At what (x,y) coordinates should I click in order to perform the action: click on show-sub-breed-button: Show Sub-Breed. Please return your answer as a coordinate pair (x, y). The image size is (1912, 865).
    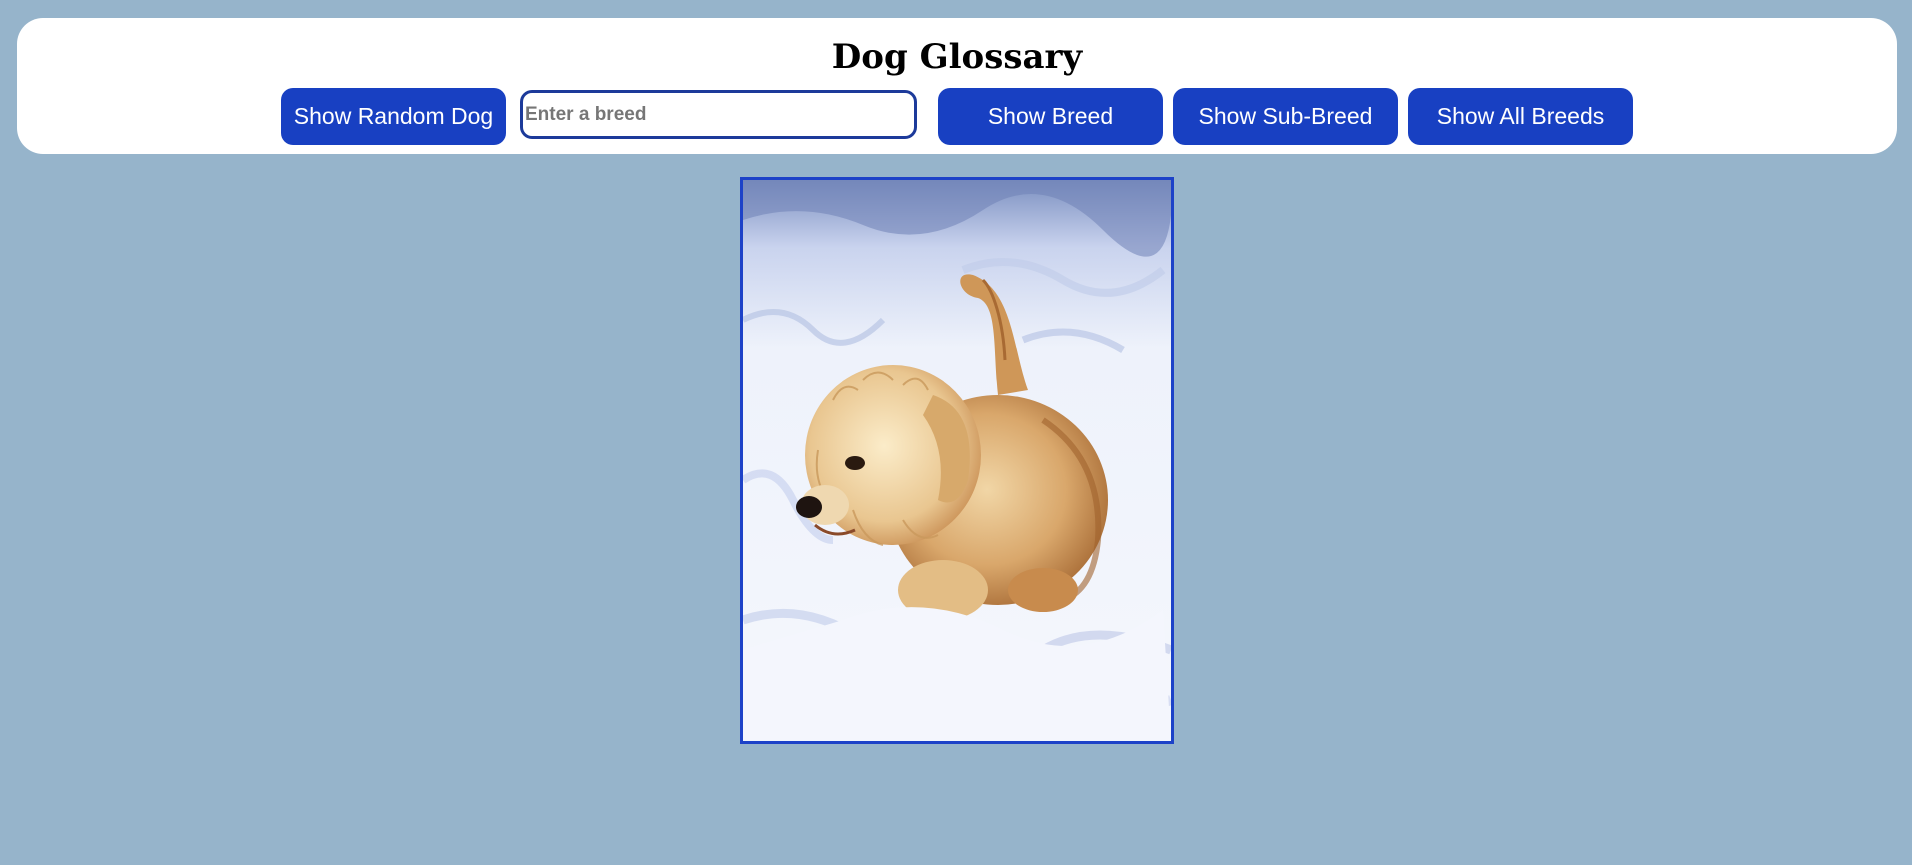
    Looking at the image, I should click on (1285, 116).